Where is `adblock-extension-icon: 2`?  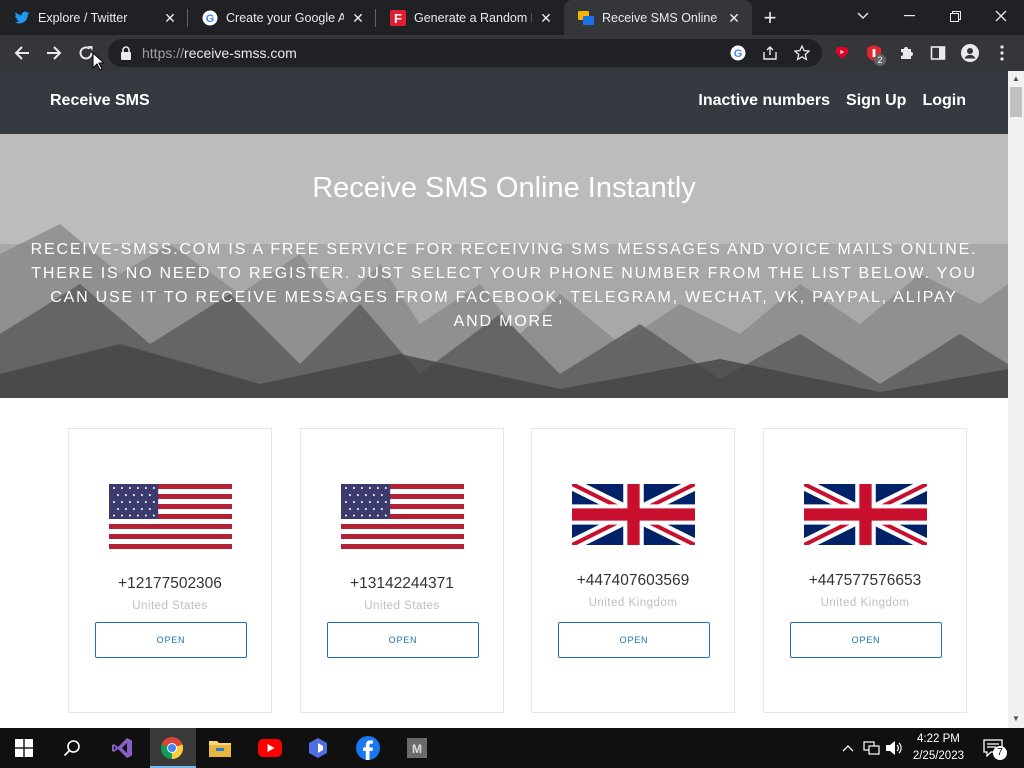 adblock-extension-icon: 2 is located at coordinates (875, 54).